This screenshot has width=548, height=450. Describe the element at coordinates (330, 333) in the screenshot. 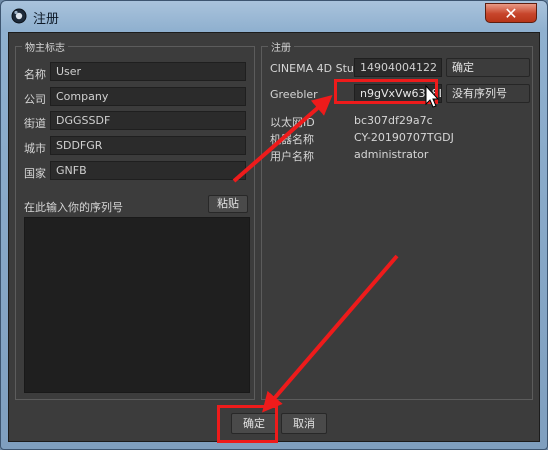

I see `arrow-to-ok` at that location.